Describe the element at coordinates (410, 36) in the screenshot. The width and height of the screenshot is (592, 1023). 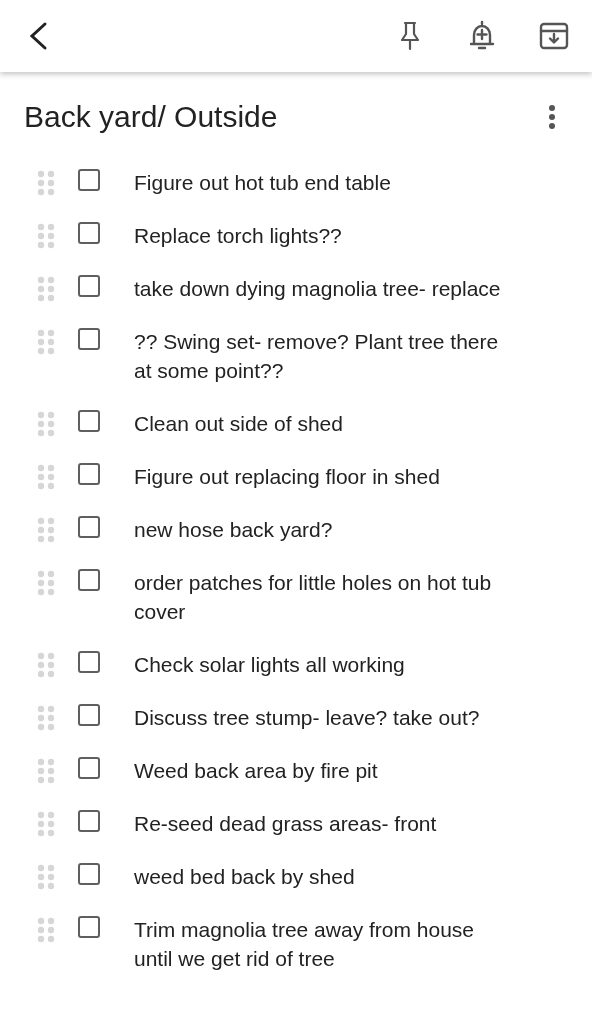
I see `pin-icon` at that location.